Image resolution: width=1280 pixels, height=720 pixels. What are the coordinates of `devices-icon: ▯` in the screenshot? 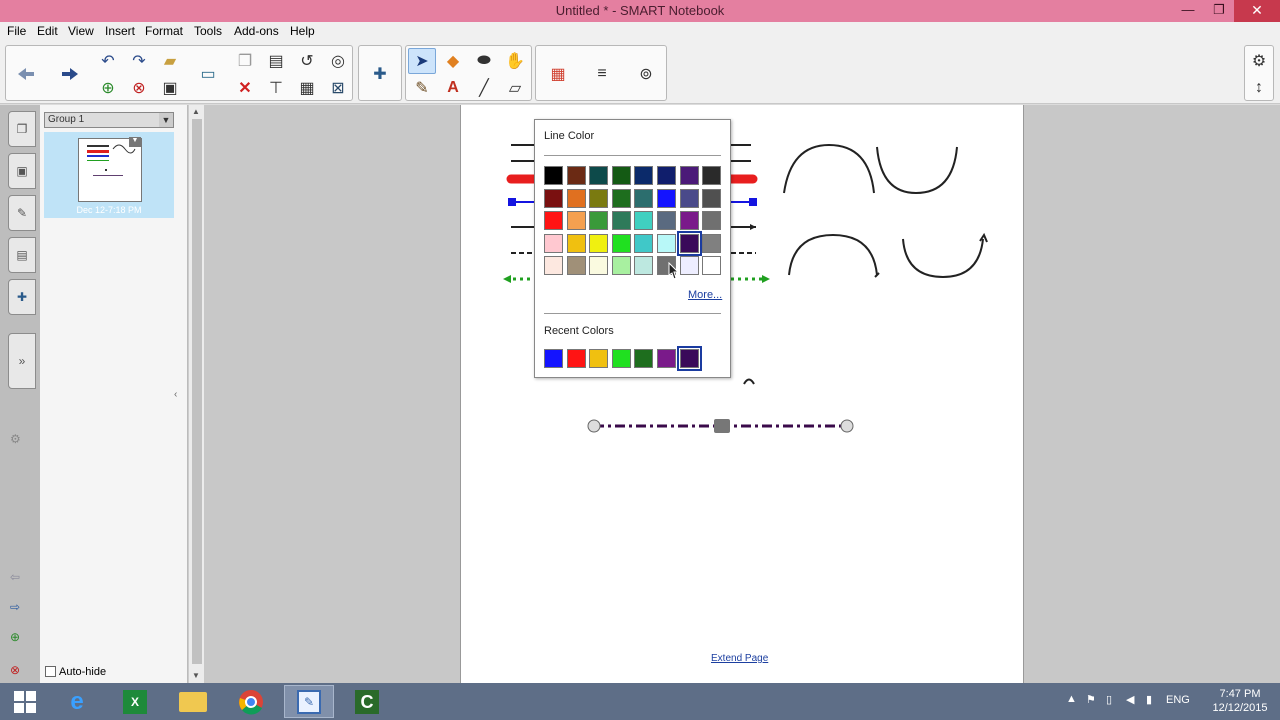 It's located at (1109, 699).